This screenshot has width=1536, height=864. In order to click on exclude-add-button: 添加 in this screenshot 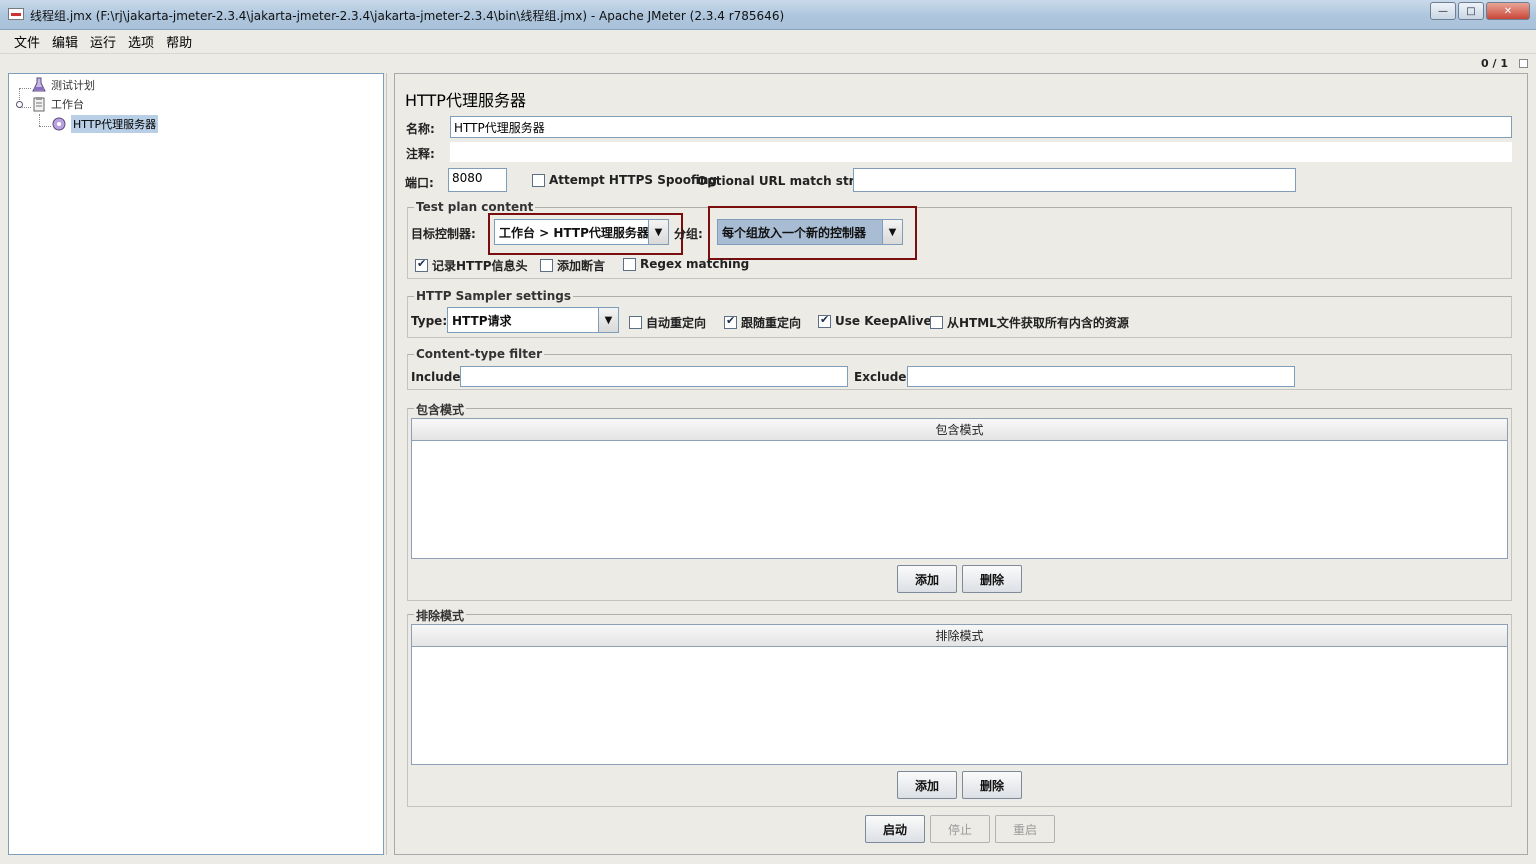, I will do `click(927, 785)`.